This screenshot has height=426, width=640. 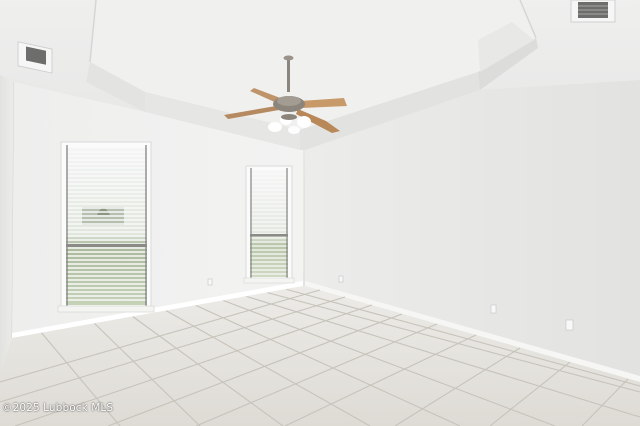 What do you see at coordinates (593, 11) in the screenshot?
I see `air-vent-right` at bounding box center [593, 11].